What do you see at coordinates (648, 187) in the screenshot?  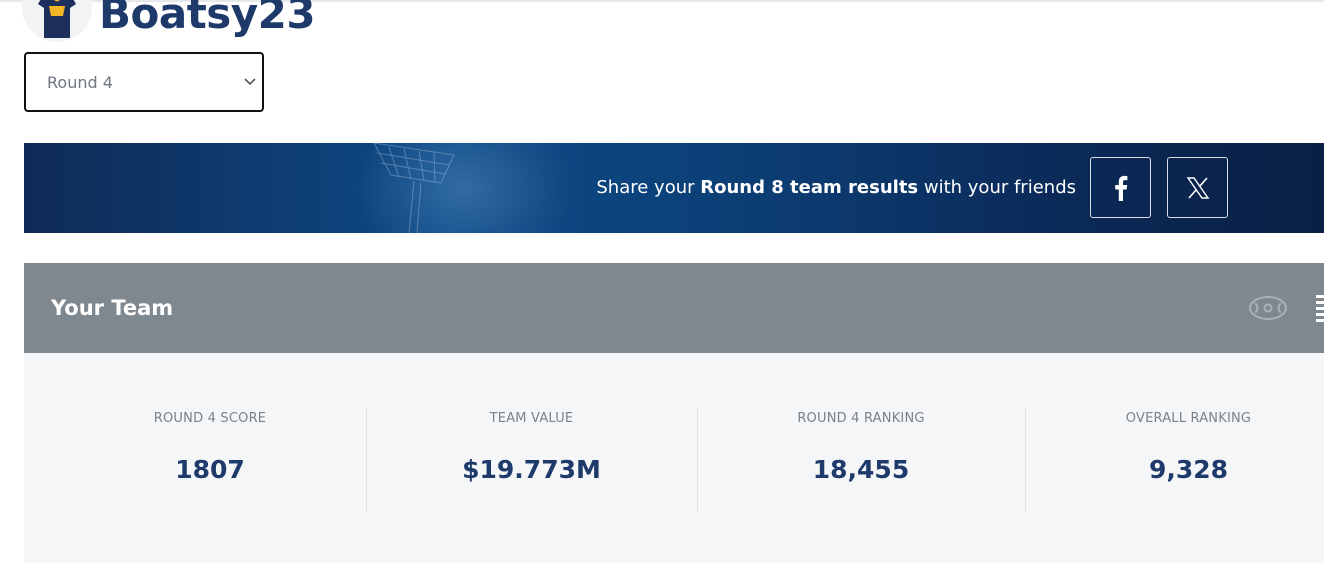 I see `share-prefix: Share your` at bounding box center [648, 187].